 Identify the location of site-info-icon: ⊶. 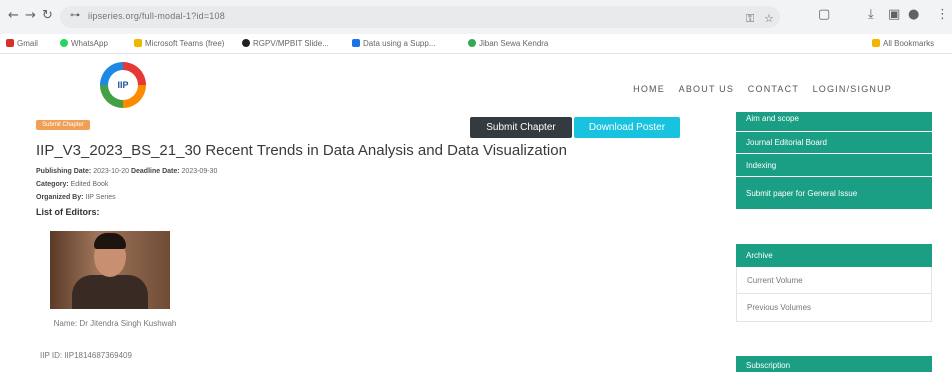
(75, 15).